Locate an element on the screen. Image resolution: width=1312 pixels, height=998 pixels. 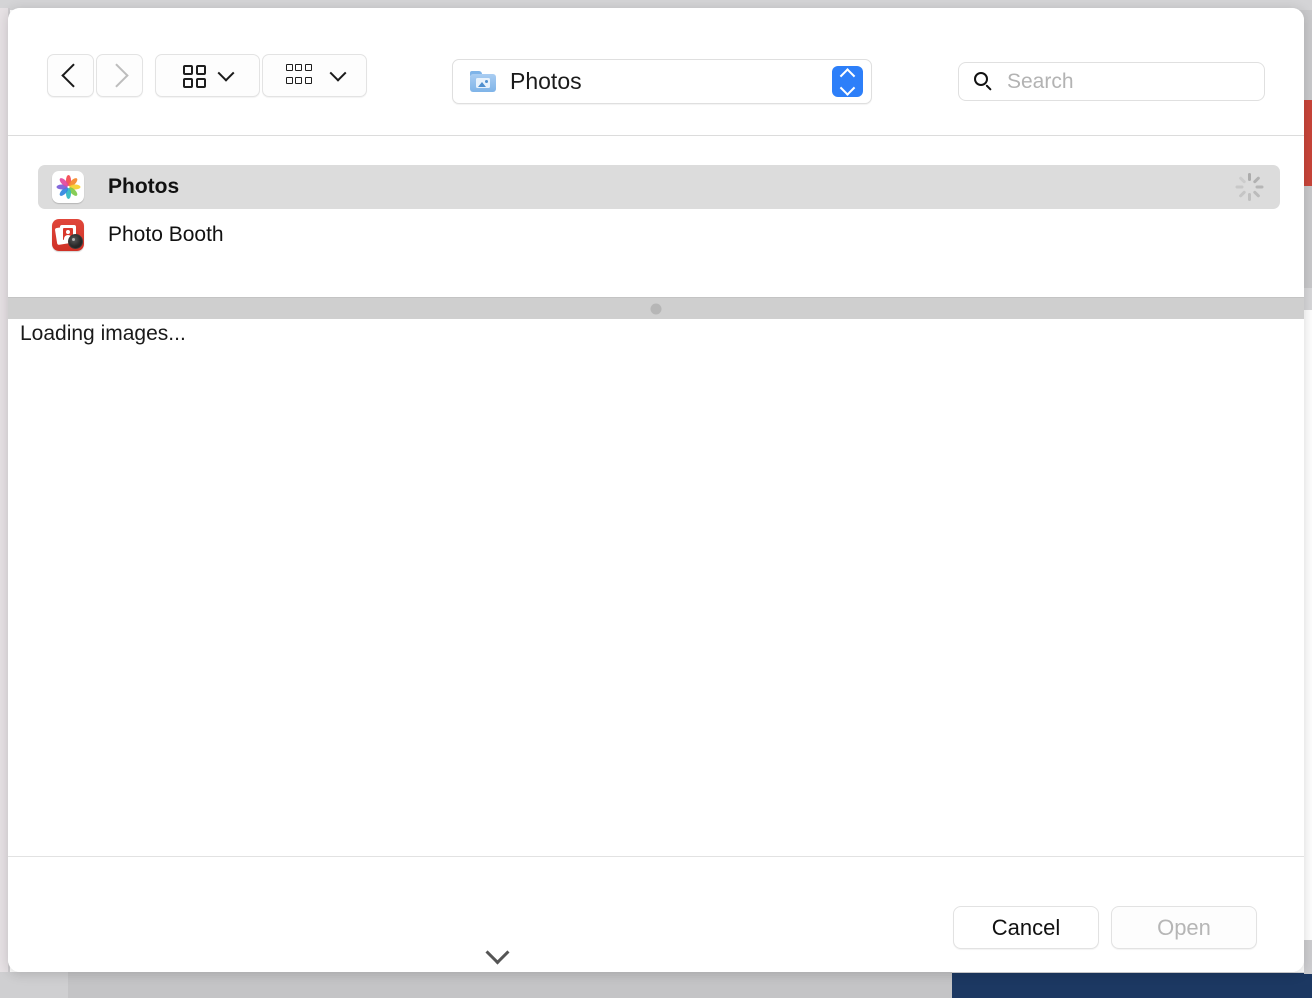
chevron-left-icon is located at coordinates (73, 75).